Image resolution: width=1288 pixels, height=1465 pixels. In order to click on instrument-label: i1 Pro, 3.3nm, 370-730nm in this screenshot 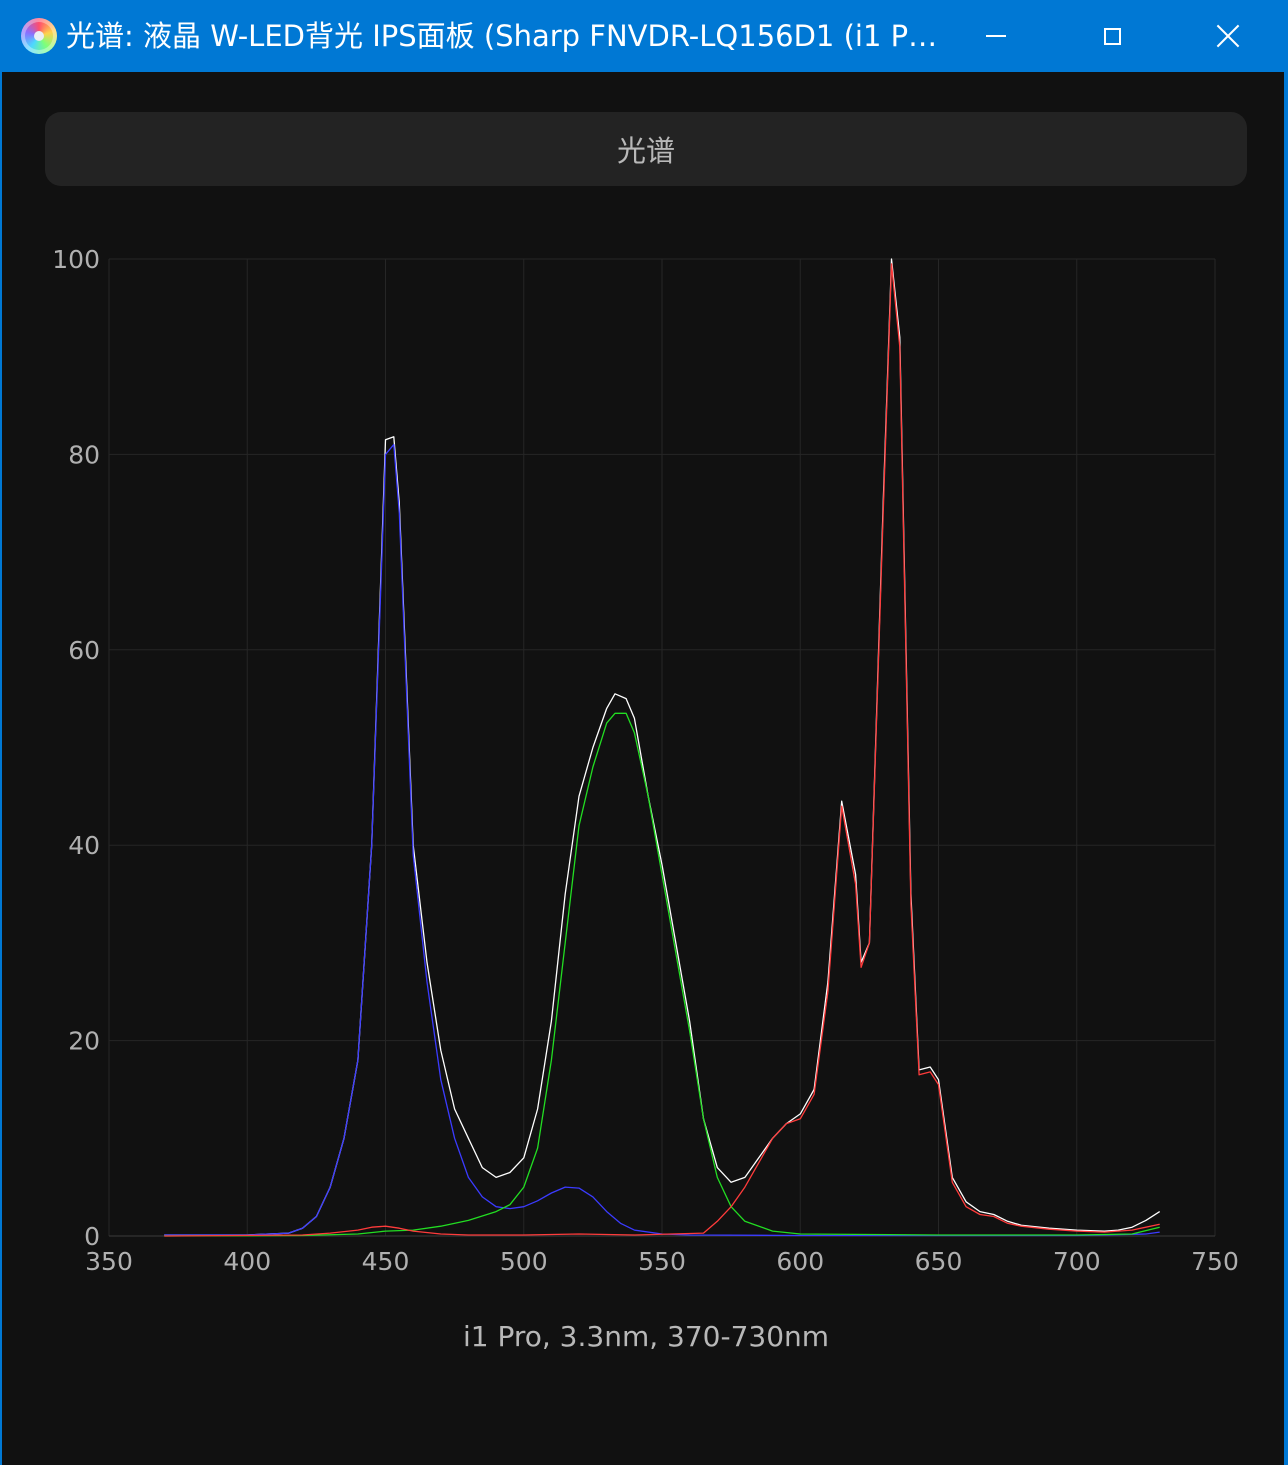, I will do `click(646, 1336)`.